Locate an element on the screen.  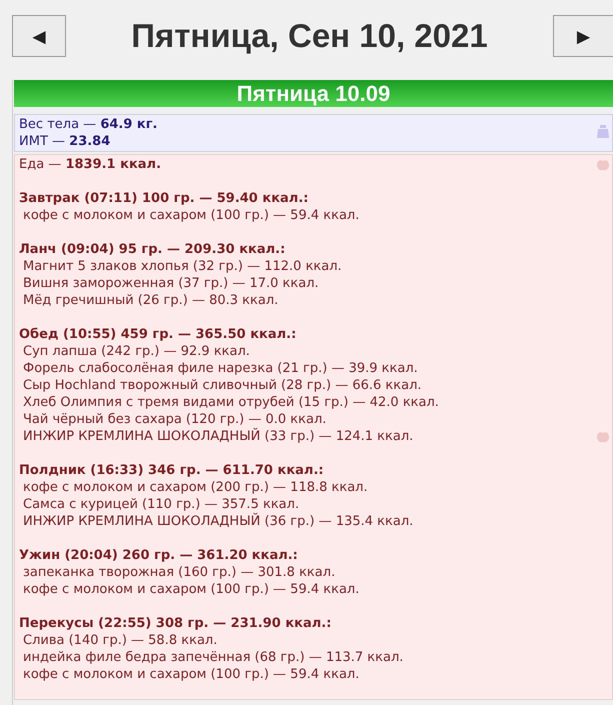
food-item: запеканка творожная (160 гр.) — 301.8 ккал. is located at coordinates (179, 572).